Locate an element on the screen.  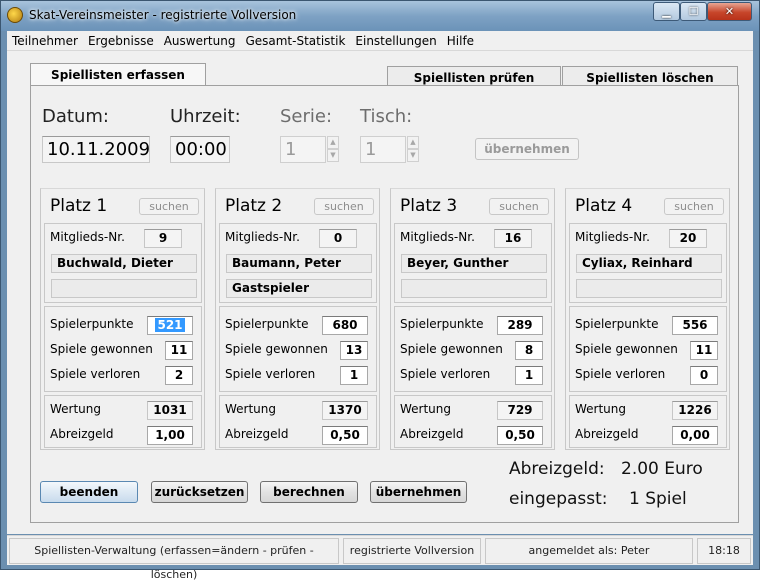
spielerpunkte-input: 521 is located at coordinates (170, 325).